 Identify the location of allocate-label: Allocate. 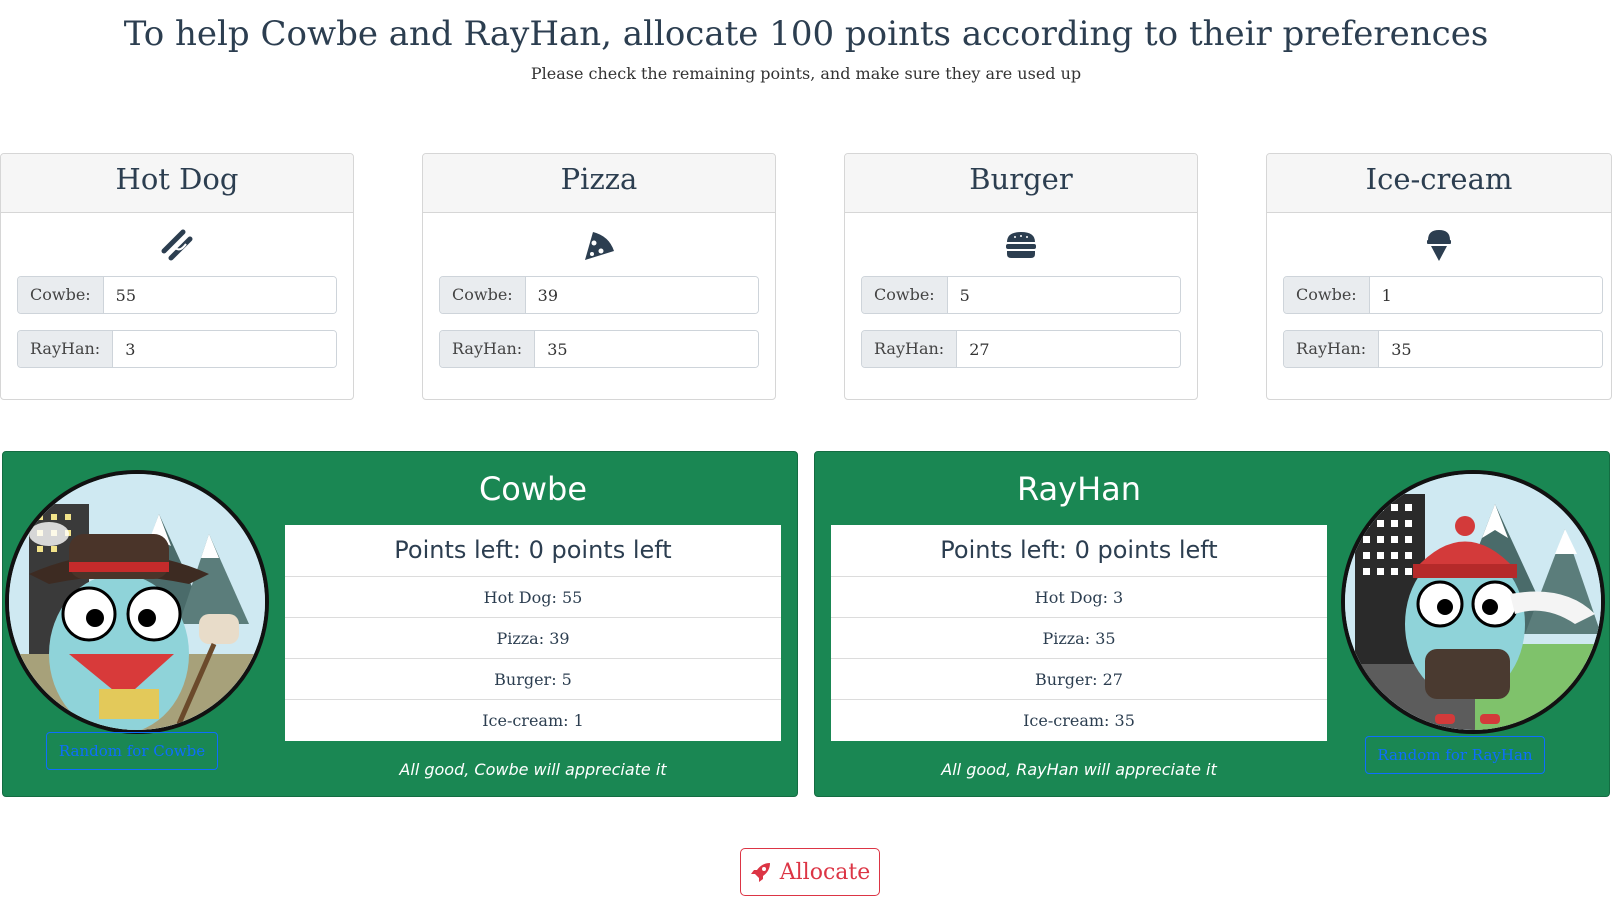
(825, 872).